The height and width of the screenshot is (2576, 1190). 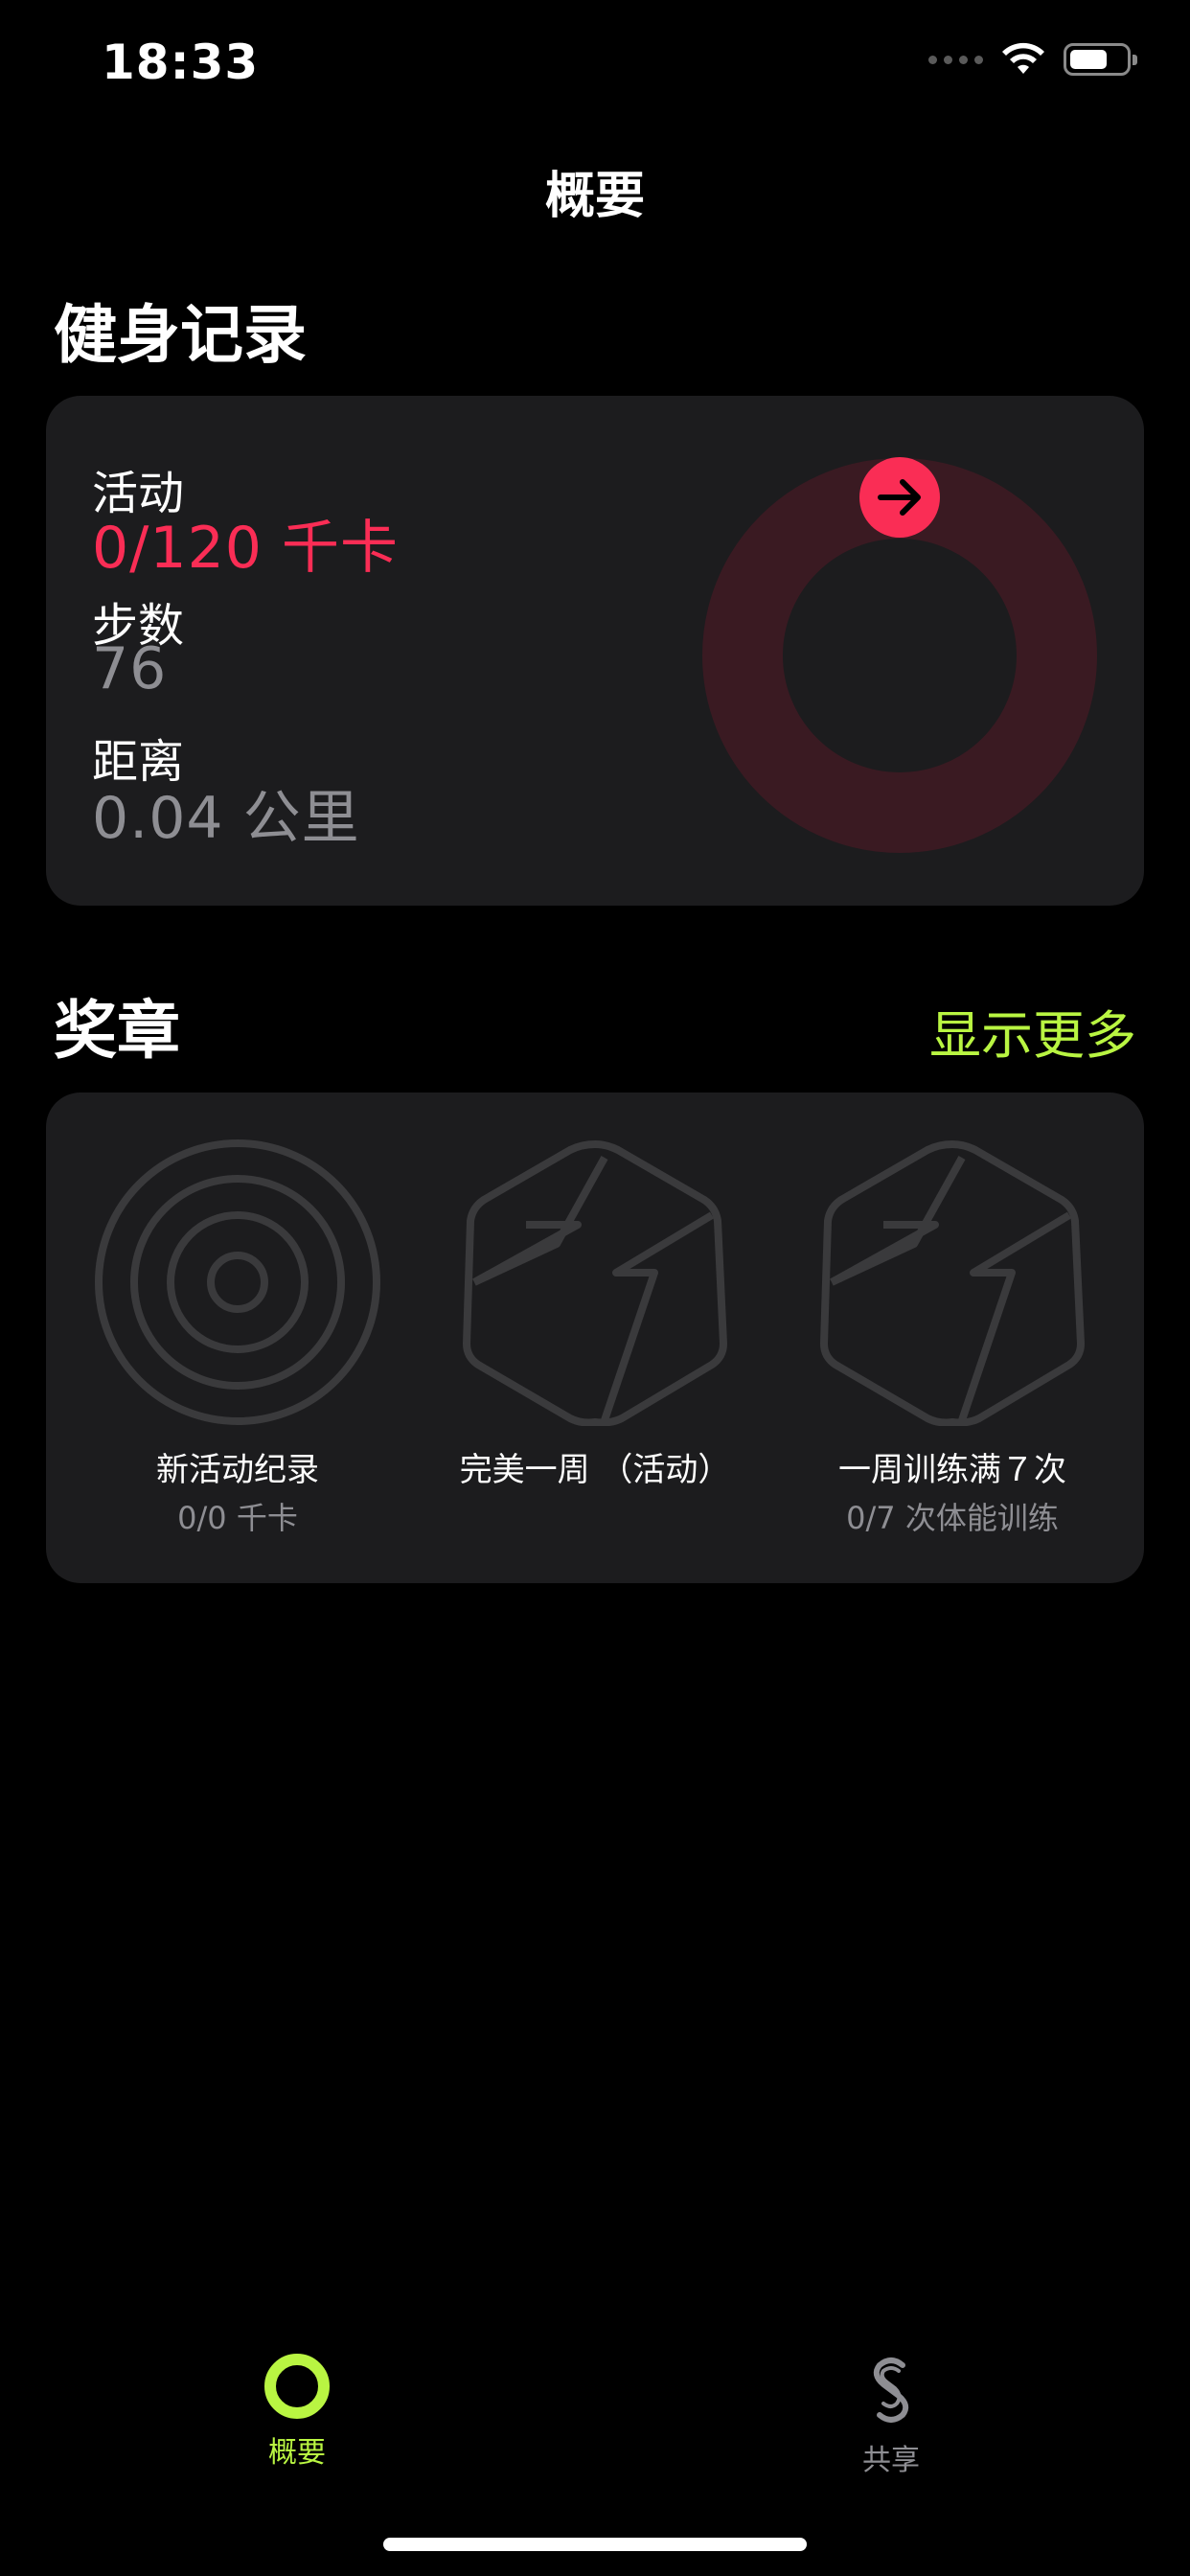 I want to click on show-more-link: 显示更多, so click(x=1033, y=1031).